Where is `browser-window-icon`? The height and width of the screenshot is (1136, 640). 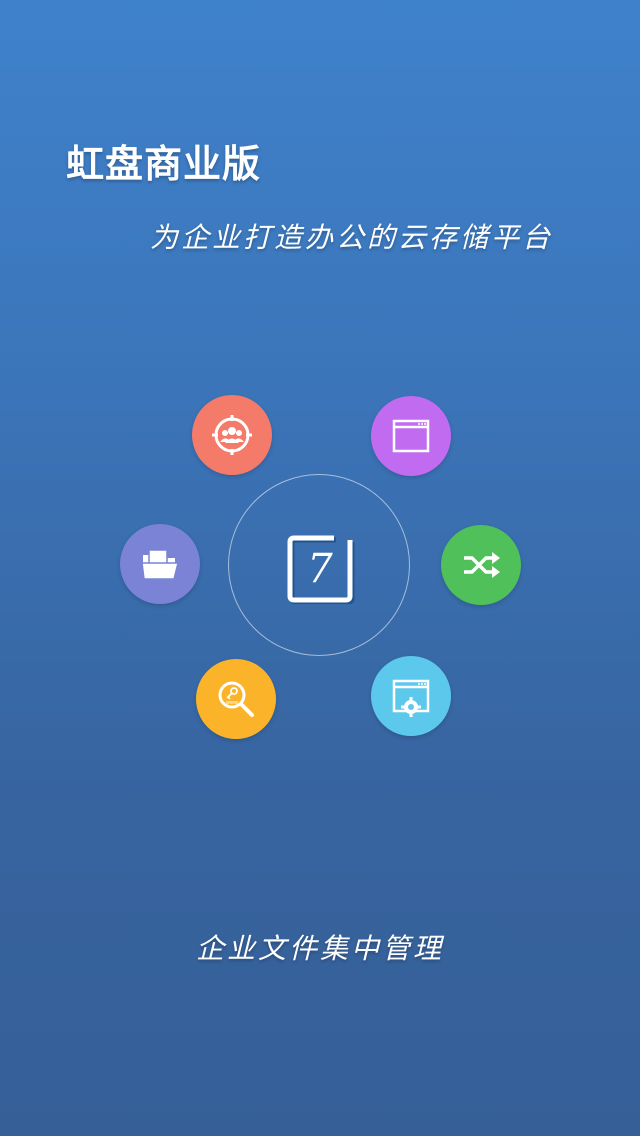
browser-window-icon is located at coordinates (411, 436).